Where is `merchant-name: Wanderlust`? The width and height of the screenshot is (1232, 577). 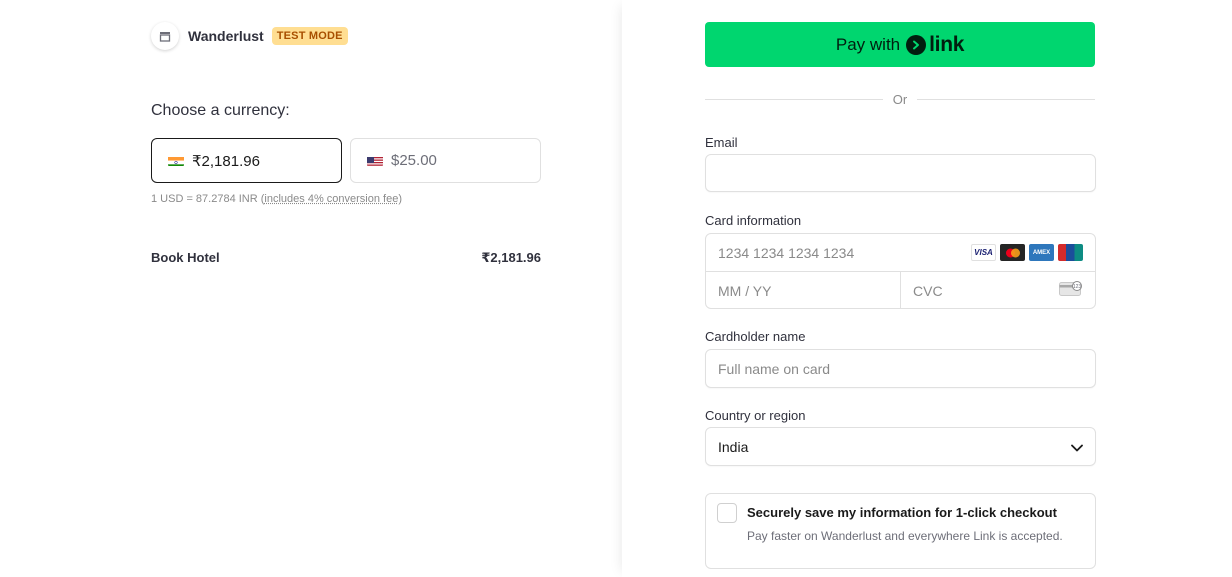
merchant-name: Wanderlust is located at coordinates (226, 36).